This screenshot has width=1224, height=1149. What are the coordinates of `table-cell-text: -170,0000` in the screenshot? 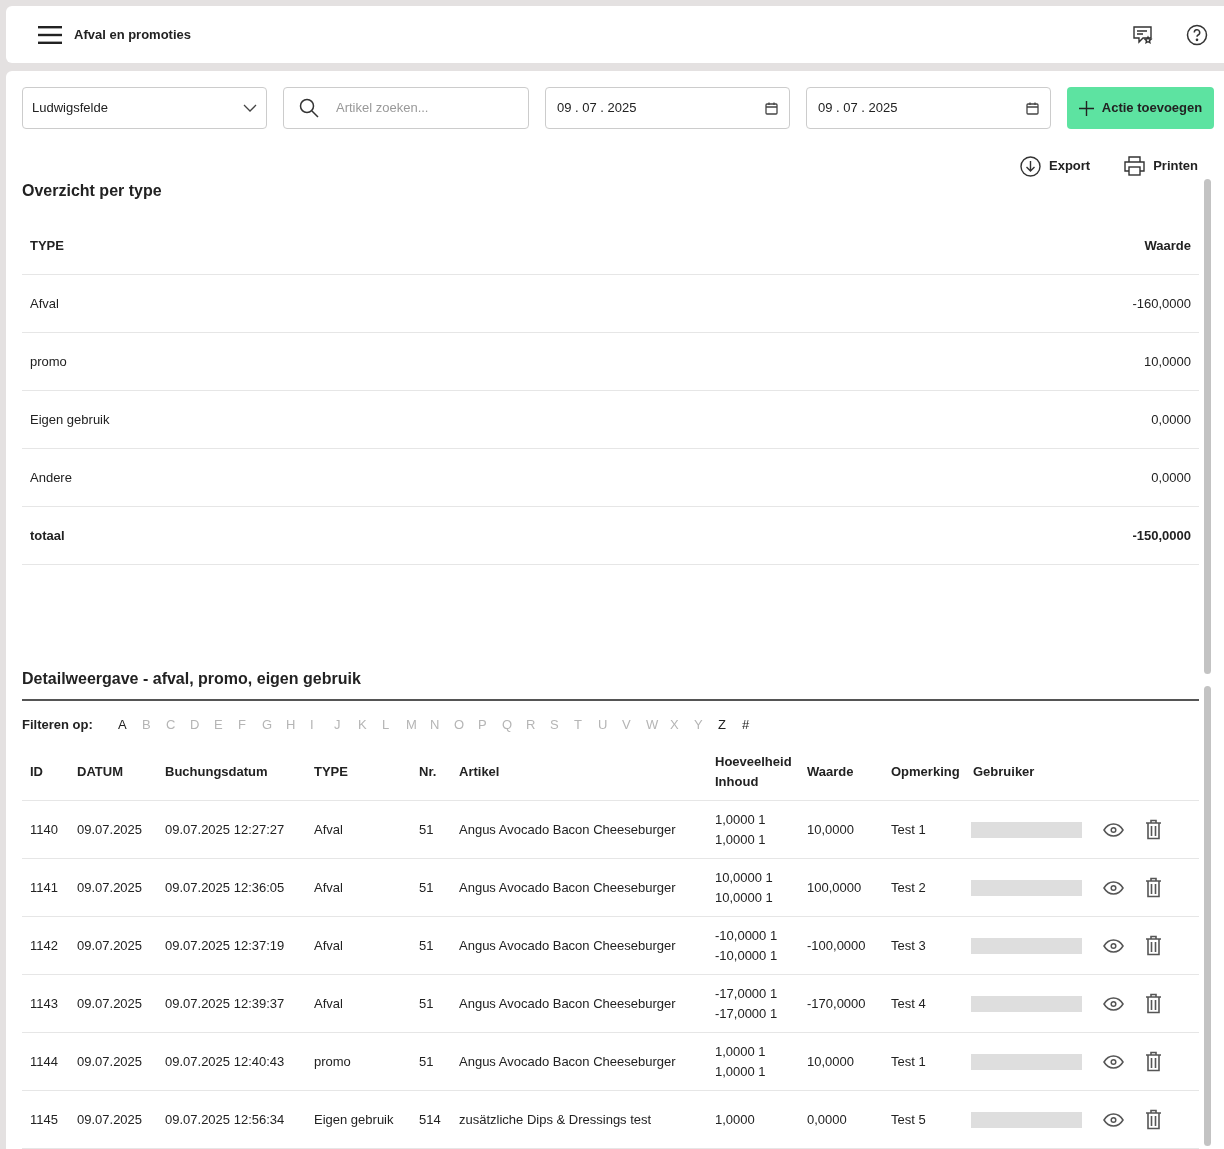 It's located at (837, 1003).